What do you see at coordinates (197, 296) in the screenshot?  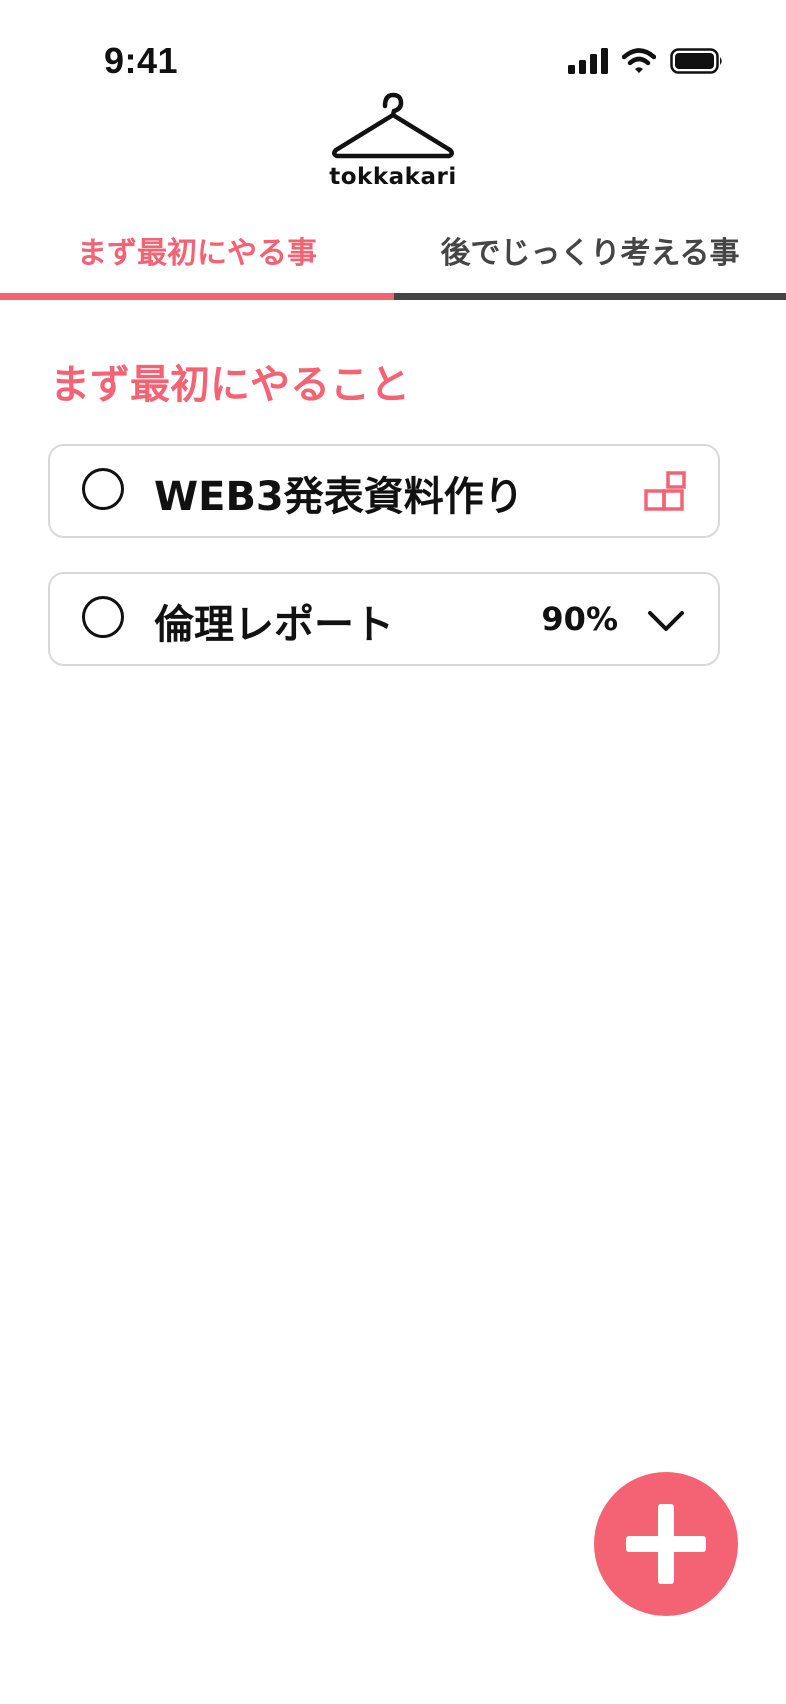 I see `tab-active-indicator` at bounding box center [197, 296].